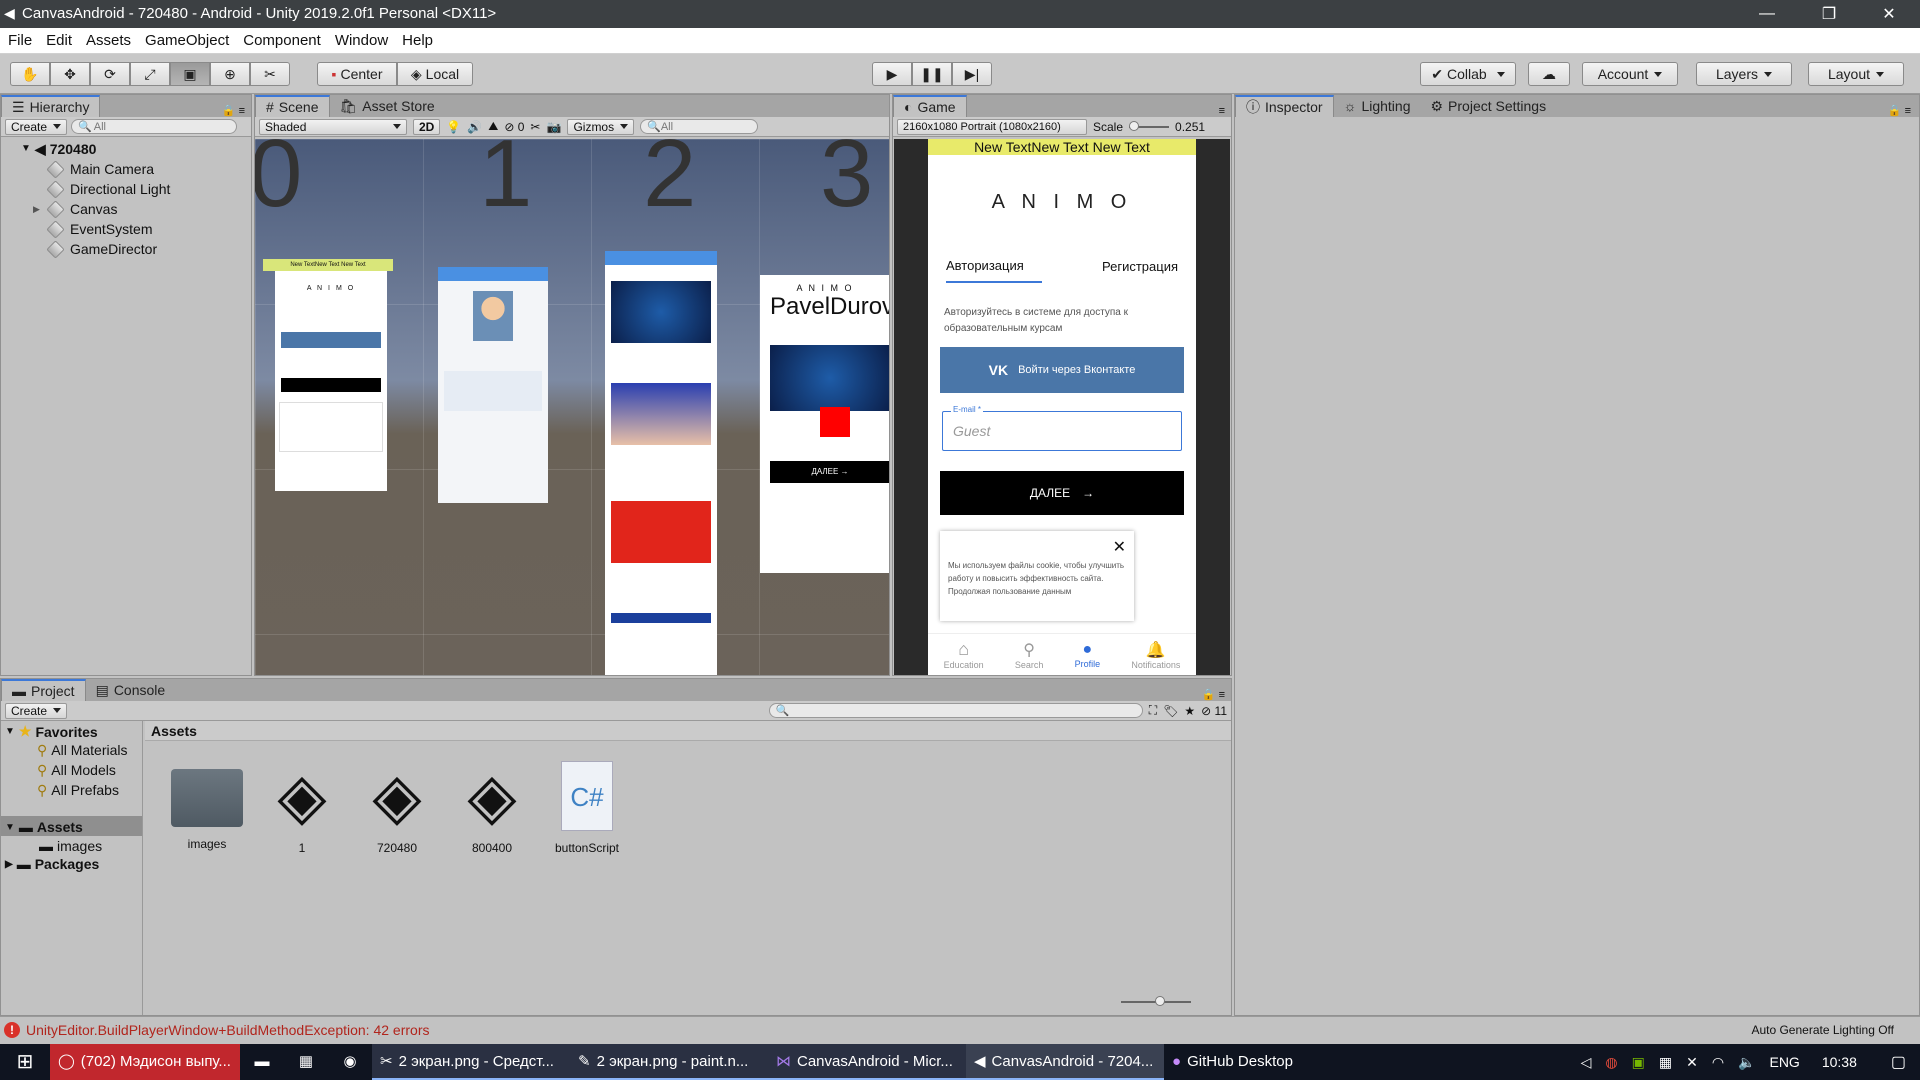 The width and height of the screenshot is (1920, 1080). What do you see at coordinates (1244, 1062) in the screenshot?
I see `taskbar-item-5: ● GitHub Desktop` at bounding box center [1244, 1062].